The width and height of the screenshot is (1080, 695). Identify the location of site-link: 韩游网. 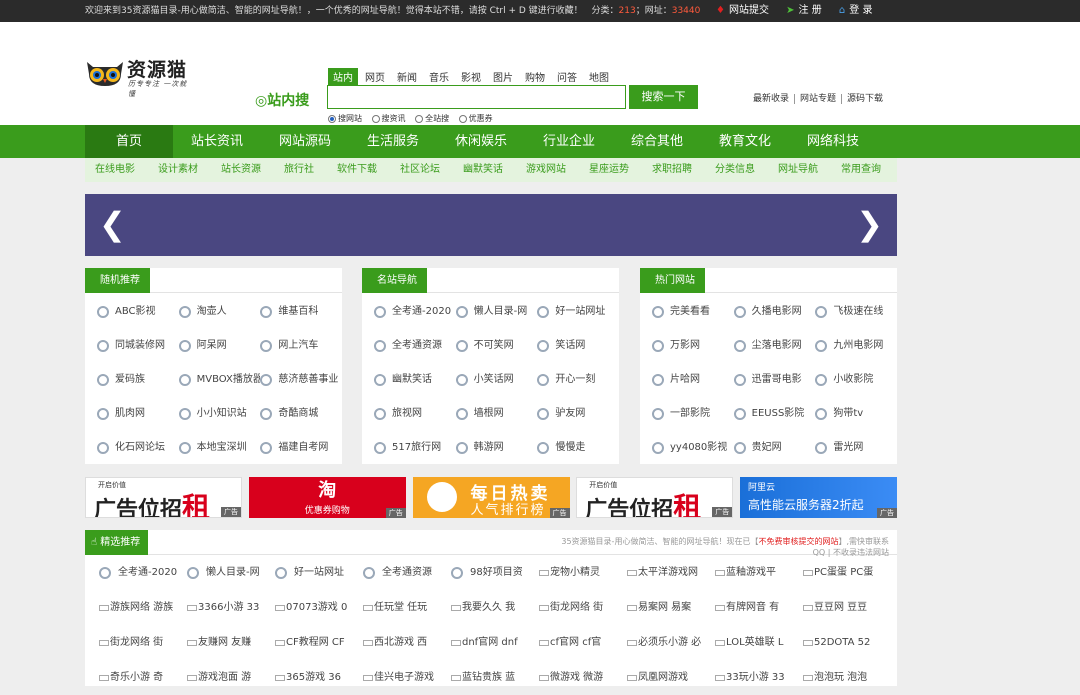
(496, 448).